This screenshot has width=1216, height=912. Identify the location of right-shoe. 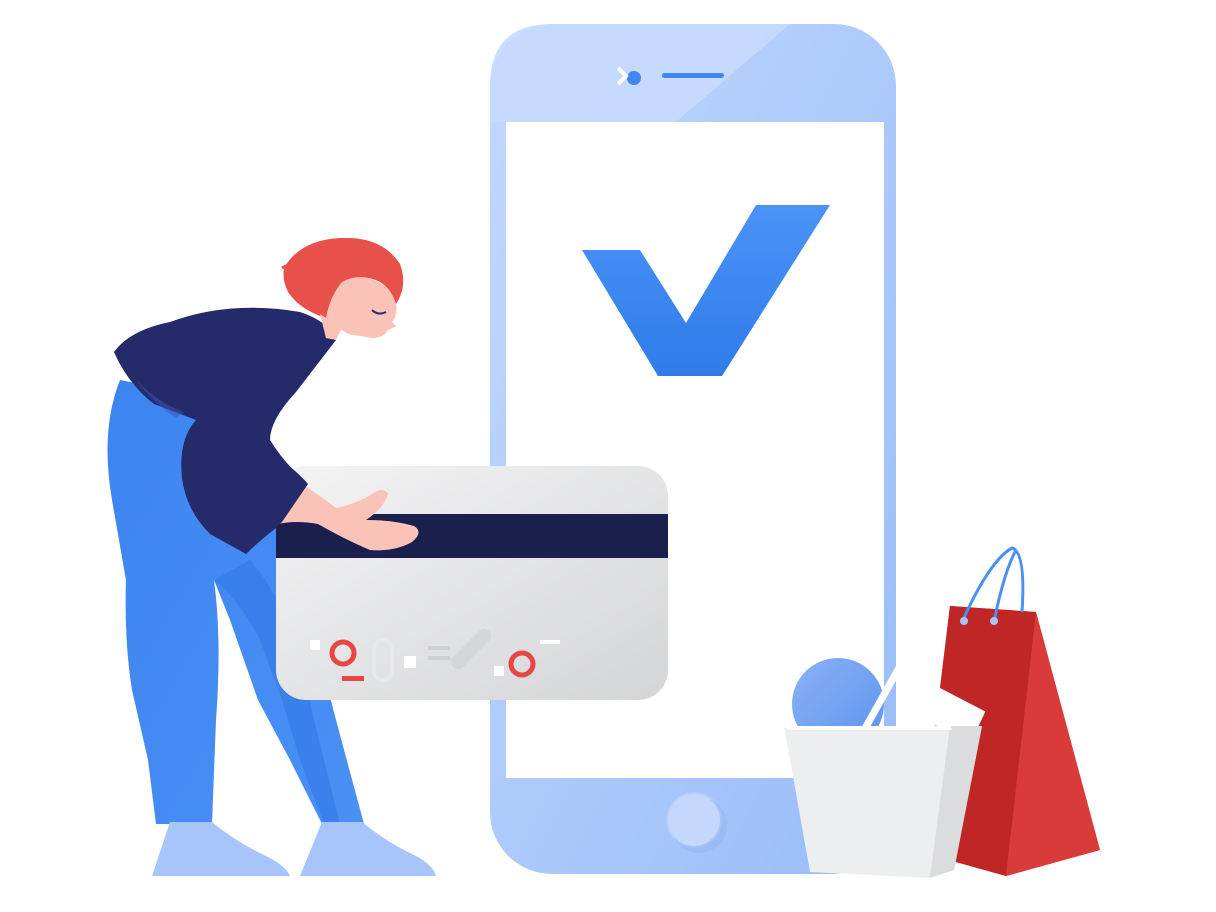
(368, 849).